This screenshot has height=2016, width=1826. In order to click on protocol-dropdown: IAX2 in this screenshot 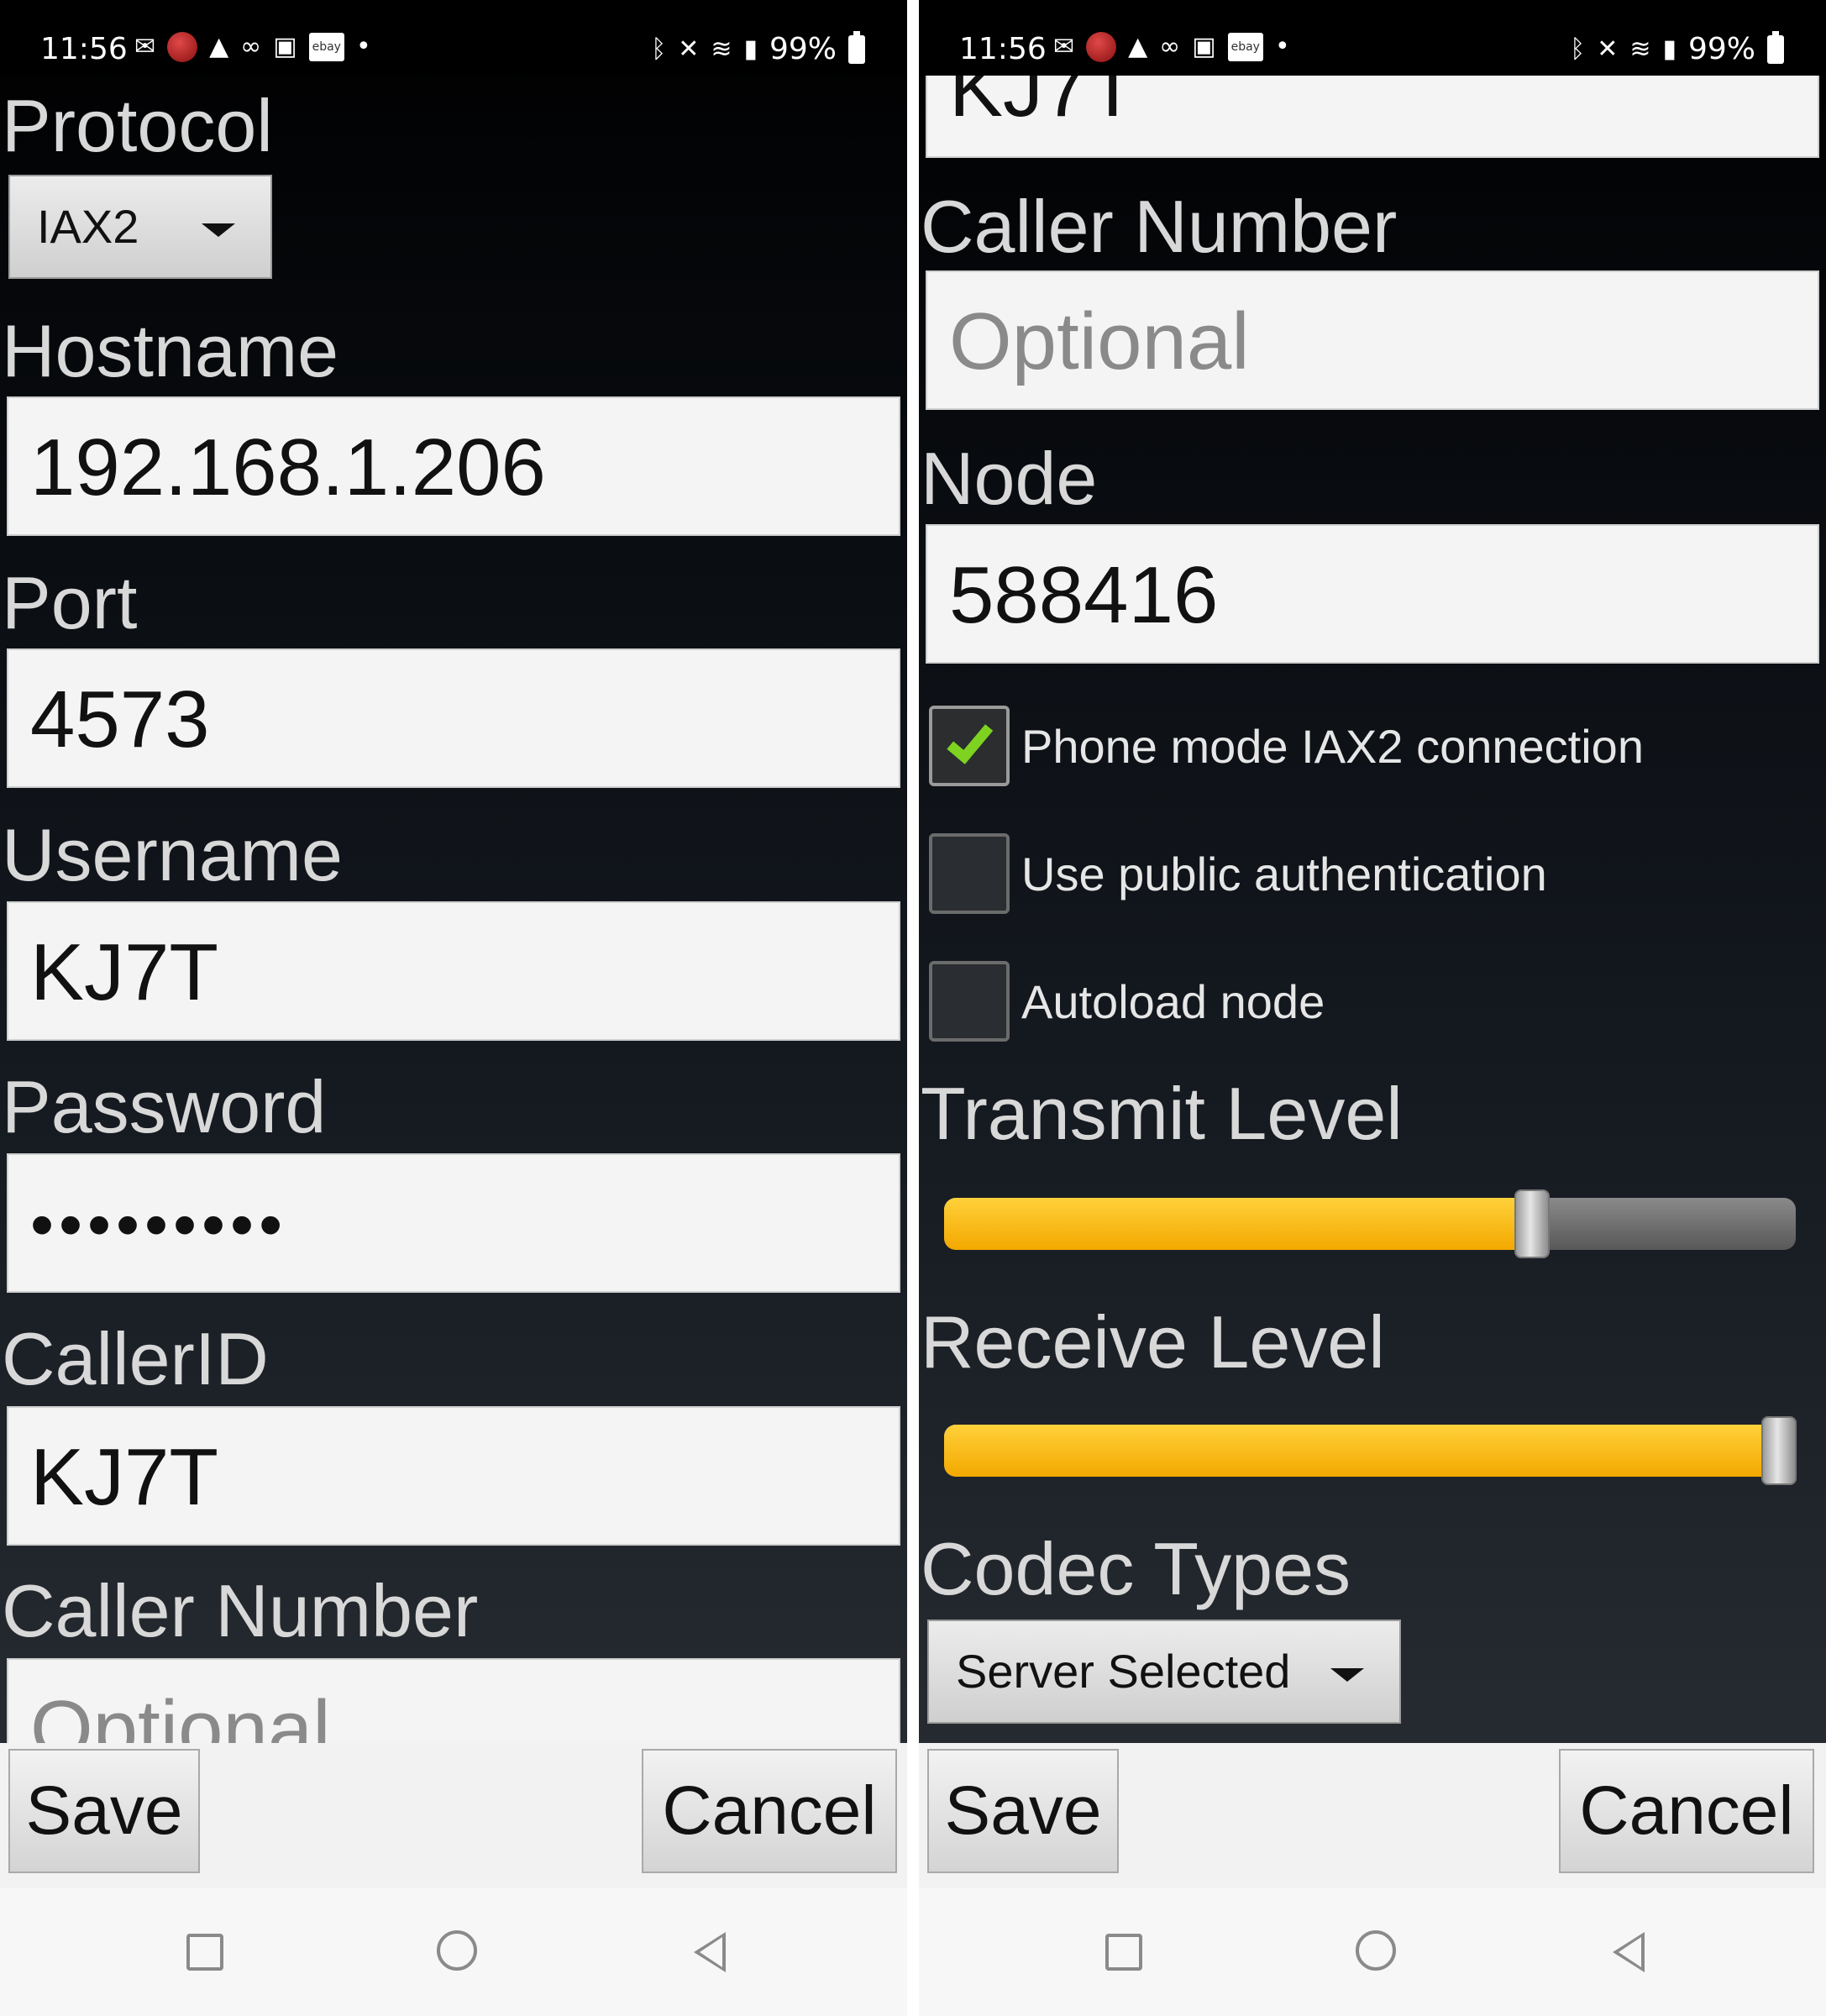, I will do `click(140, 227)`.